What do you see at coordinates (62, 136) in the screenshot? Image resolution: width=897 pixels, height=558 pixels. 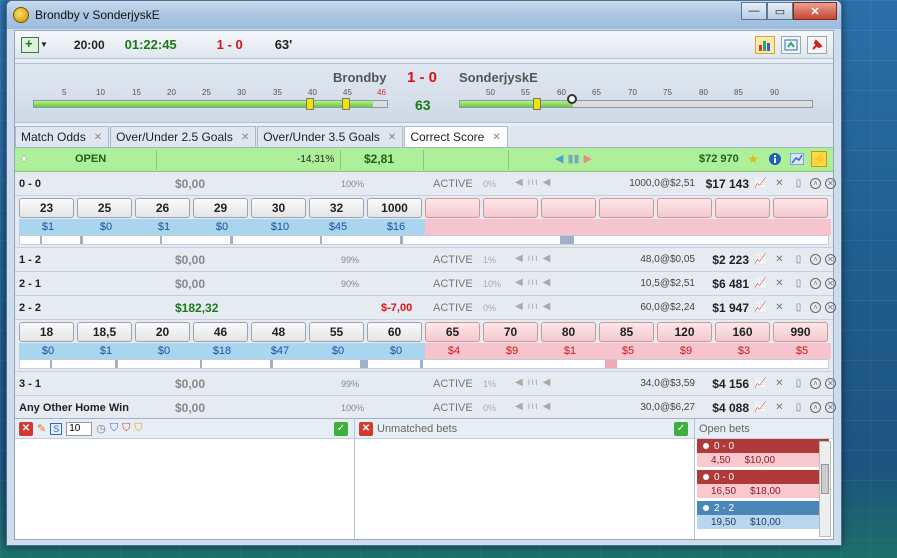 I see `tab-match-odds: Match Odds ✕` at bounding box center [62, 136].